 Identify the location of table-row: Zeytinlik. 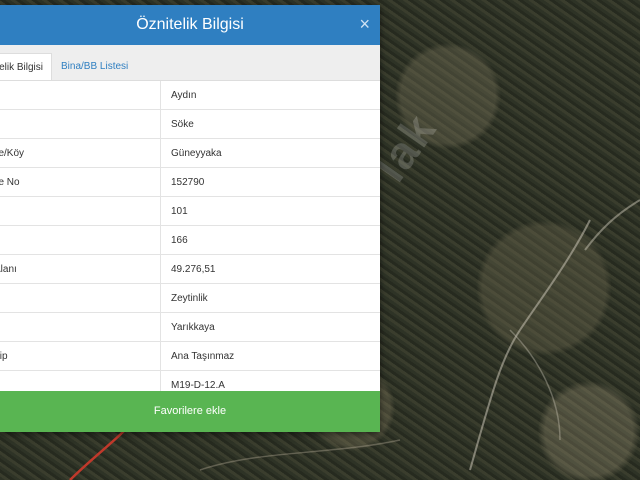
(190, 298).